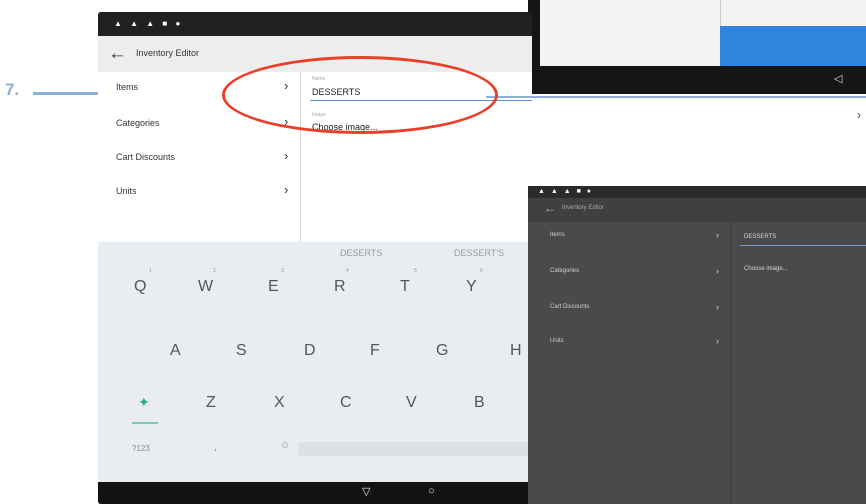  What do you see at coordinates (126, 191) in the screenshot?
I see `sidebar-item-label: Units` at bounding box center [126, 191].